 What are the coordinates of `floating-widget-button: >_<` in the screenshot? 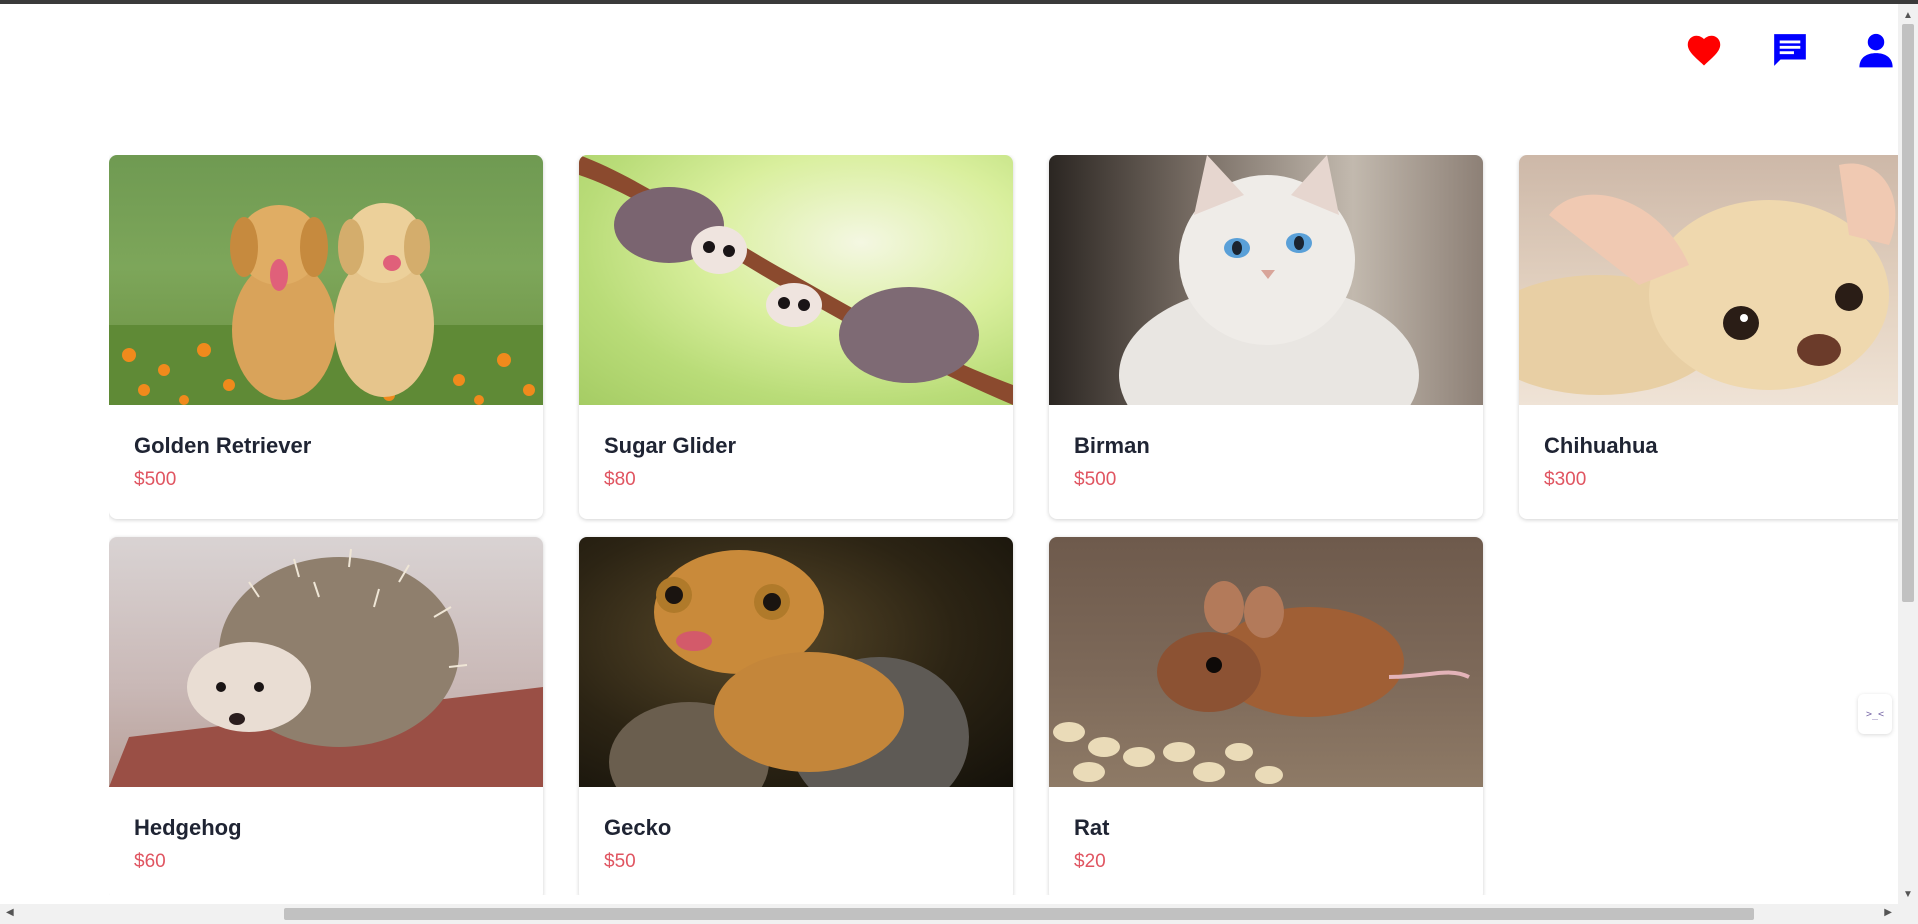 It's located at (1875, 714).